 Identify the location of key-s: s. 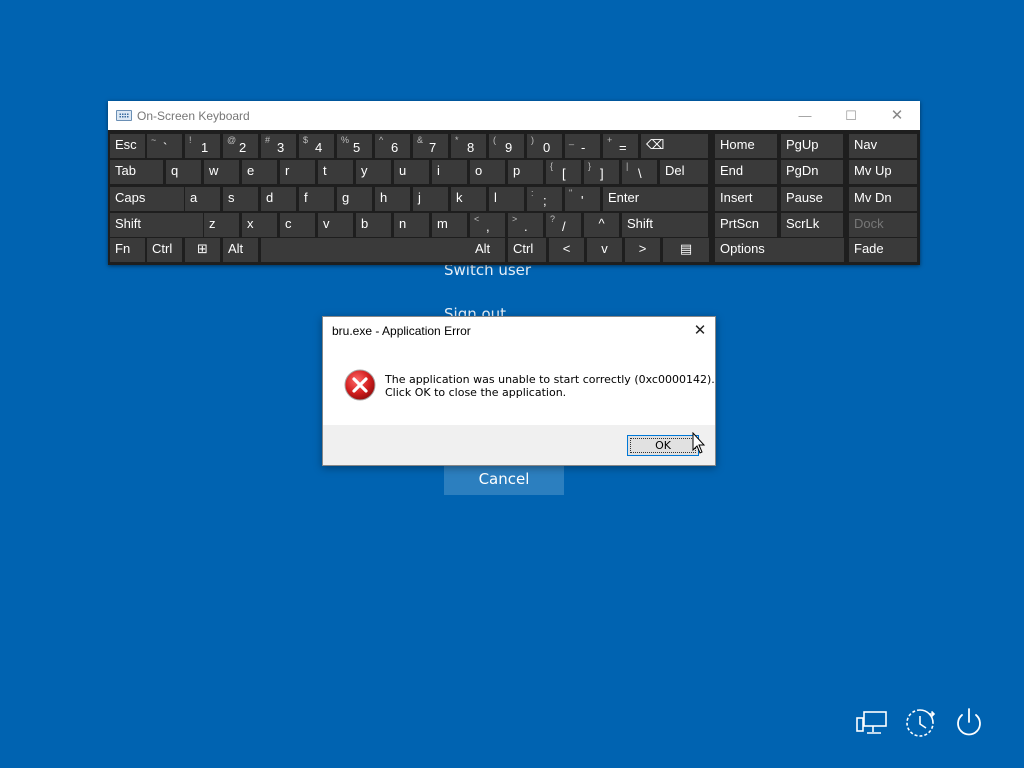
(240, 199).